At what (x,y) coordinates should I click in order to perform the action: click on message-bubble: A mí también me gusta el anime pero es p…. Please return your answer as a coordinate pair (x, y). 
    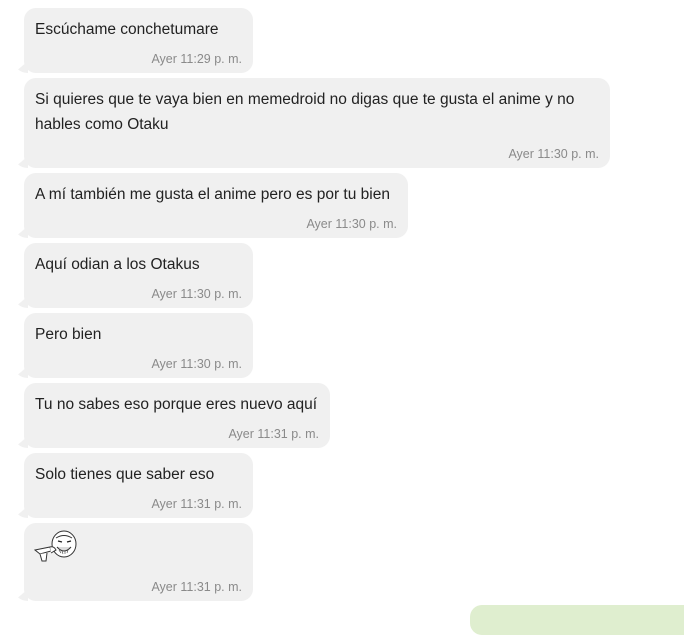
    Looking at the image, I should click on (216, 205).